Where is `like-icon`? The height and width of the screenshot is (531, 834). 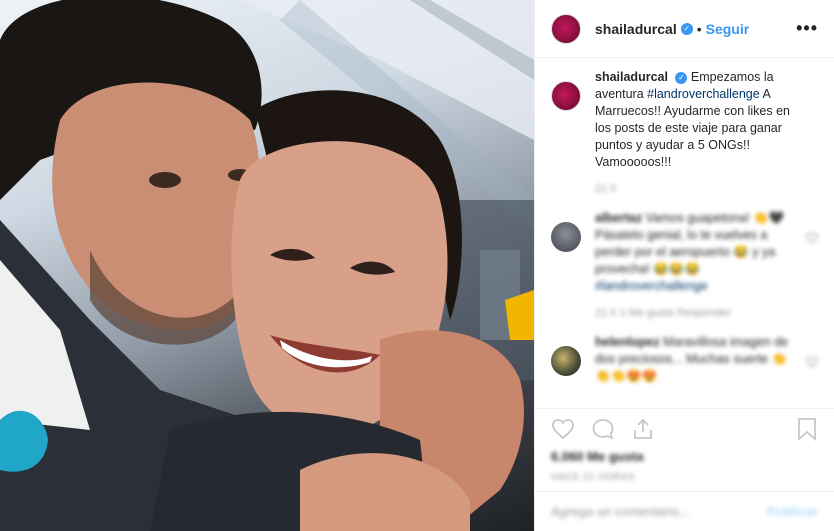
like-icon is located at coordinates (563, 429).